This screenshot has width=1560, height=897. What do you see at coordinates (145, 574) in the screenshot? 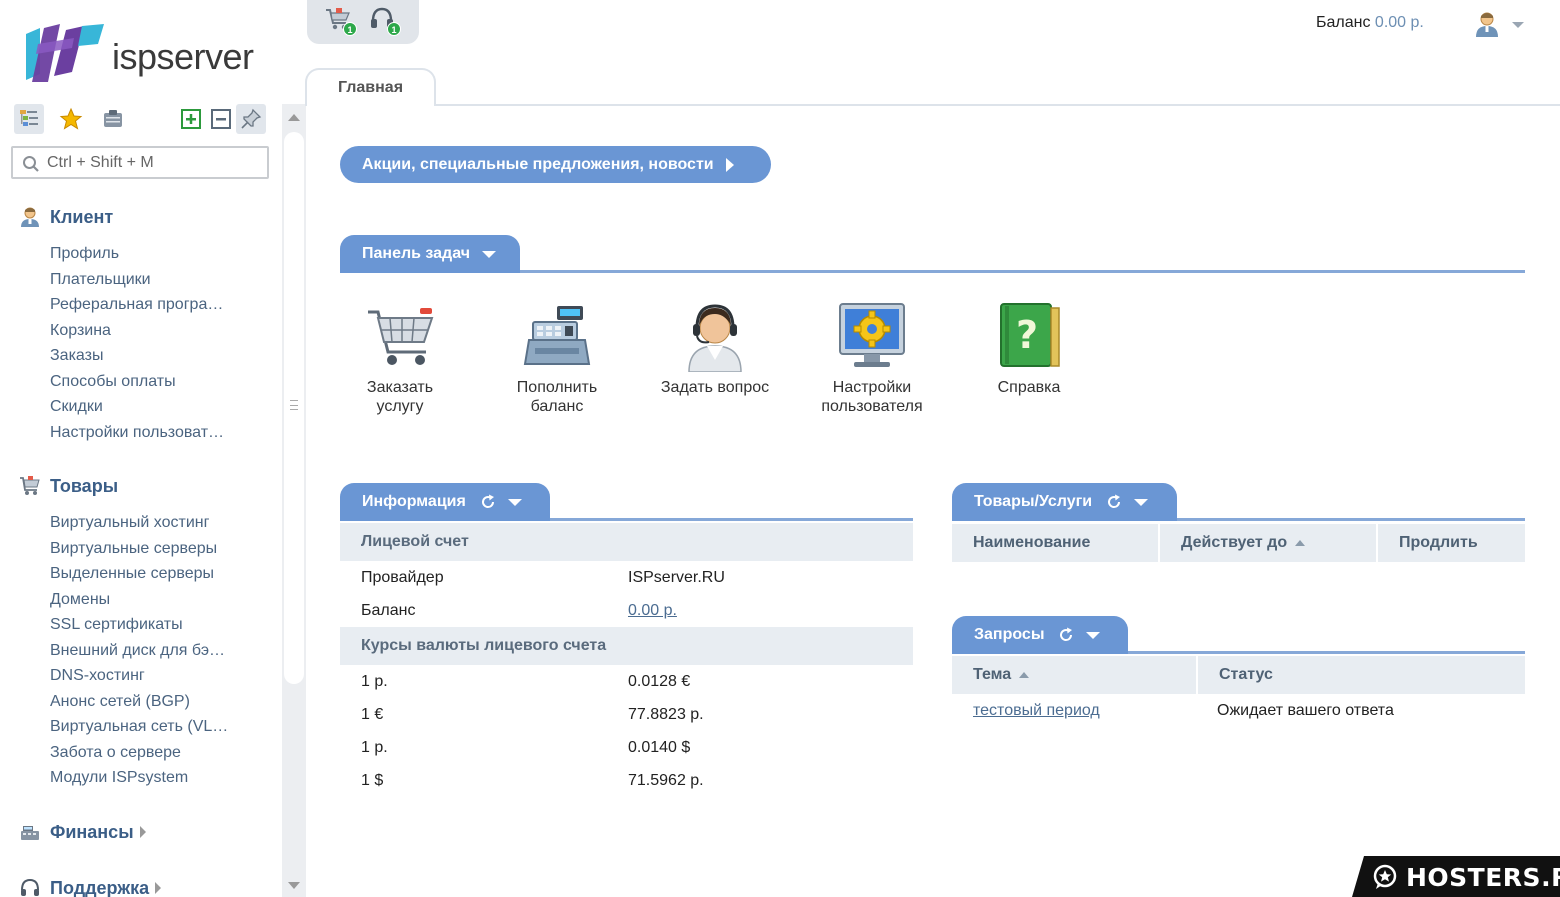
I see `menu-item-dedicated-servers: Выделенные серверы` at bounding box center [145, 574].